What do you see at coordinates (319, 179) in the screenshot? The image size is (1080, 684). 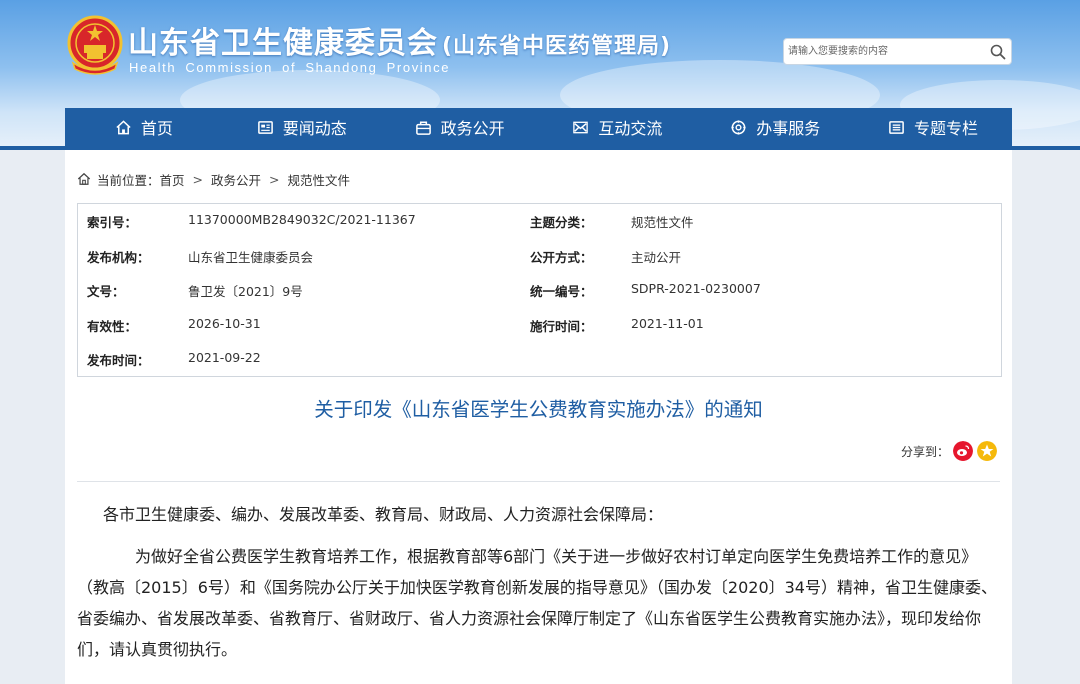 I see `breadcrumb-current: 规范性文件` at bounding box center [319, 179].